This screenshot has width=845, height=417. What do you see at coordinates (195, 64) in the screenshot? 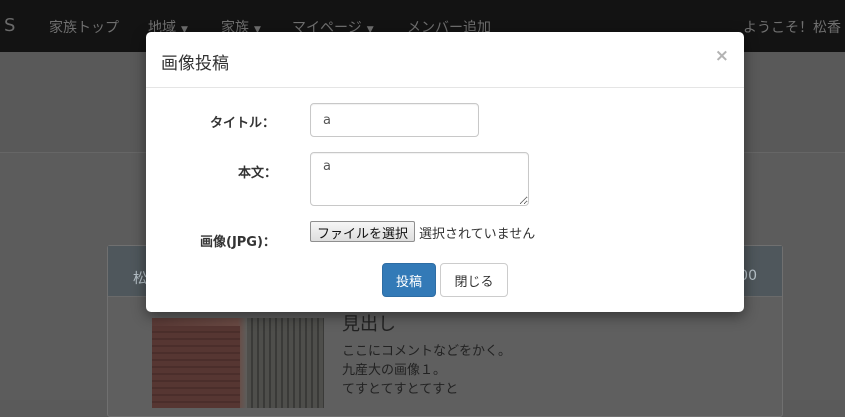
I see `modal-title: 画像投稿` at bounding box center [195, 64].